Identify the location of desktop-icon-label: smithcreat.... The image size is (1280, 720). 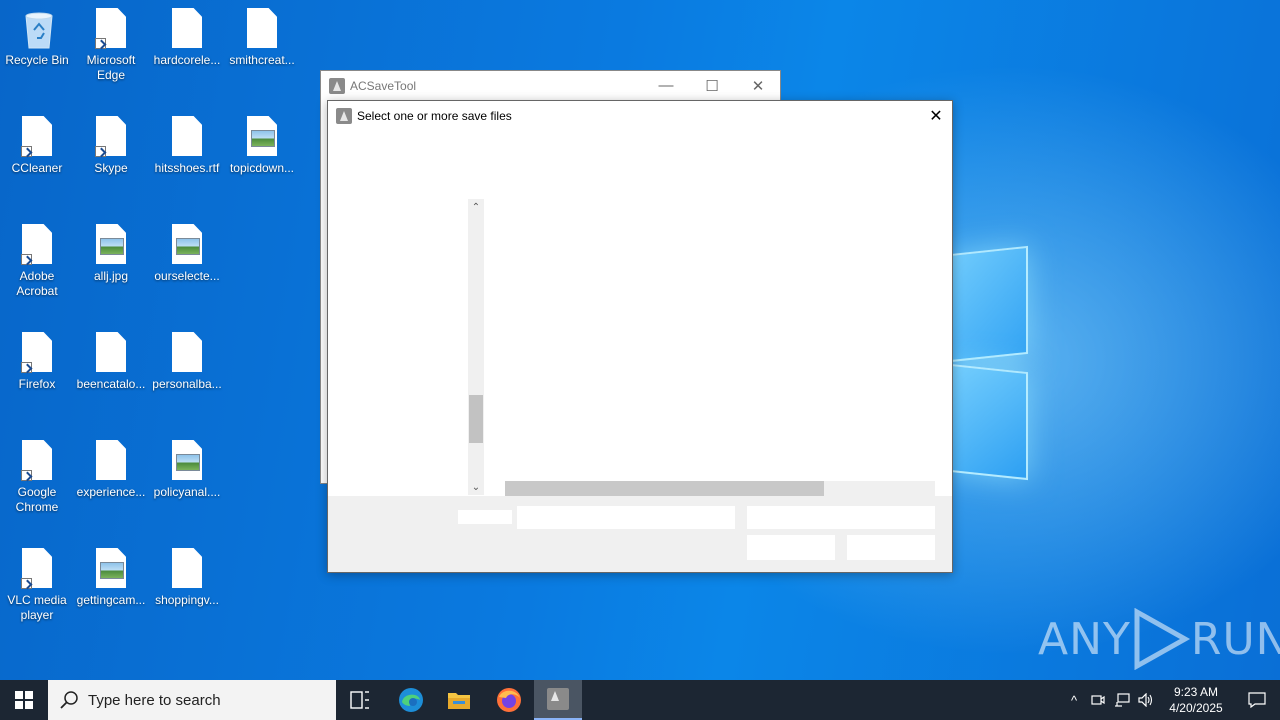
(262, 60).